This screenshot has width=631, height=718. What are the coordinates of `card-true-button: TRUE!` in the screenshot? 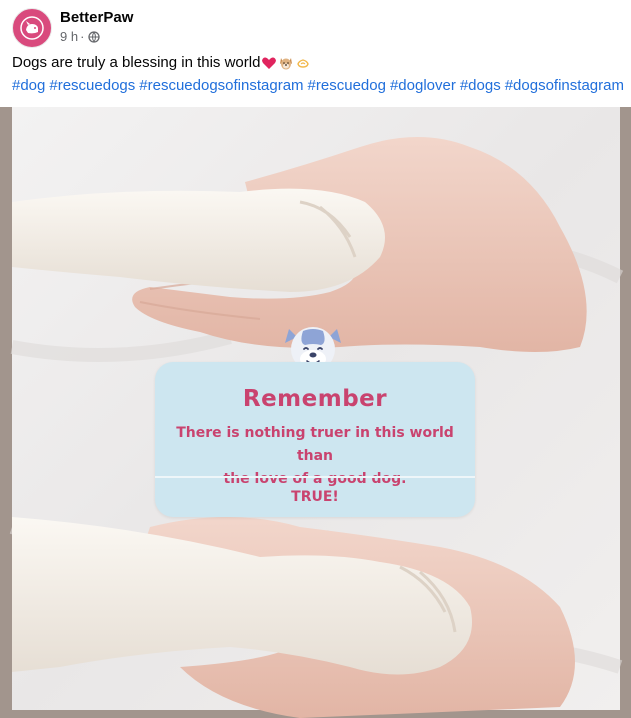 It's located at (315, 497).